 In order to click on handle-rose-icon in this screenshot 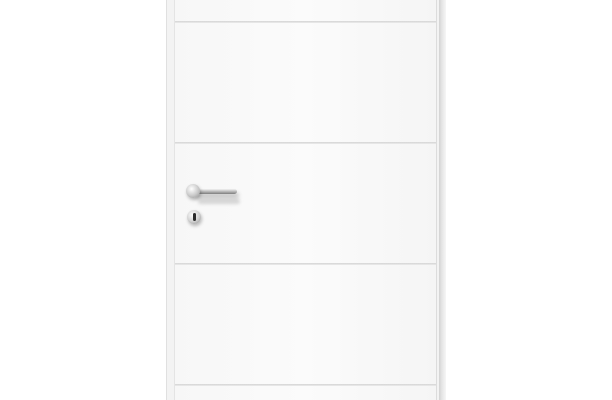, I will do `click(193, 191)`.